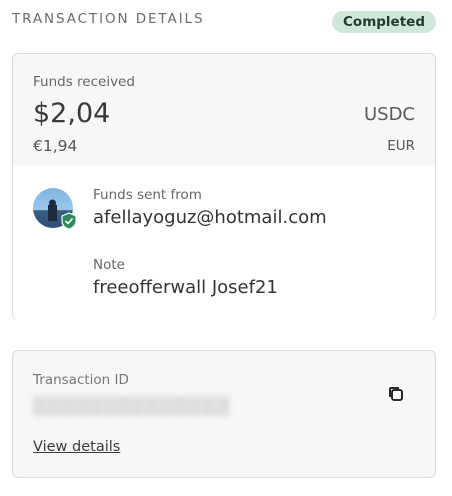 This screenshot has width=452, height=496. I want to click on amount-eur: €1,94, so click(55, 146).